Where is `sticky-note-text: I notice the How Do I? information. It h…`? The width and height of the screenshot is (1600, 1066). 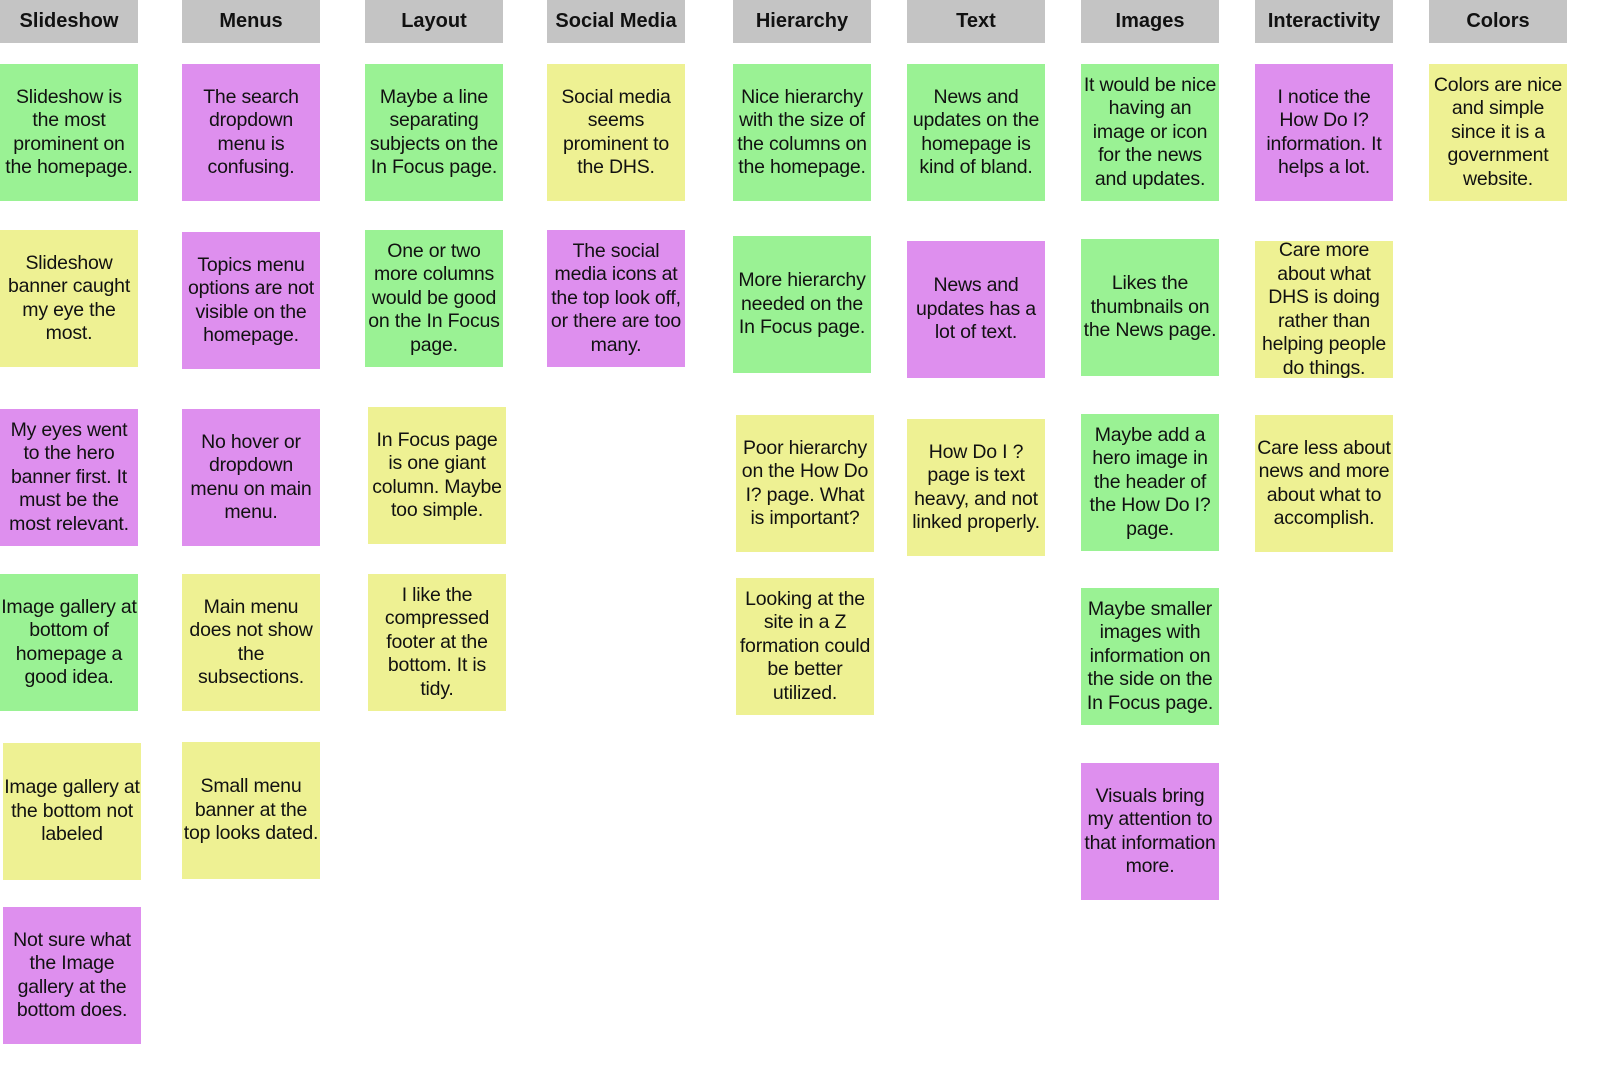 sticky-note-text: I notice the How Do I? information. It h… is located at coordinates (1324, 132).